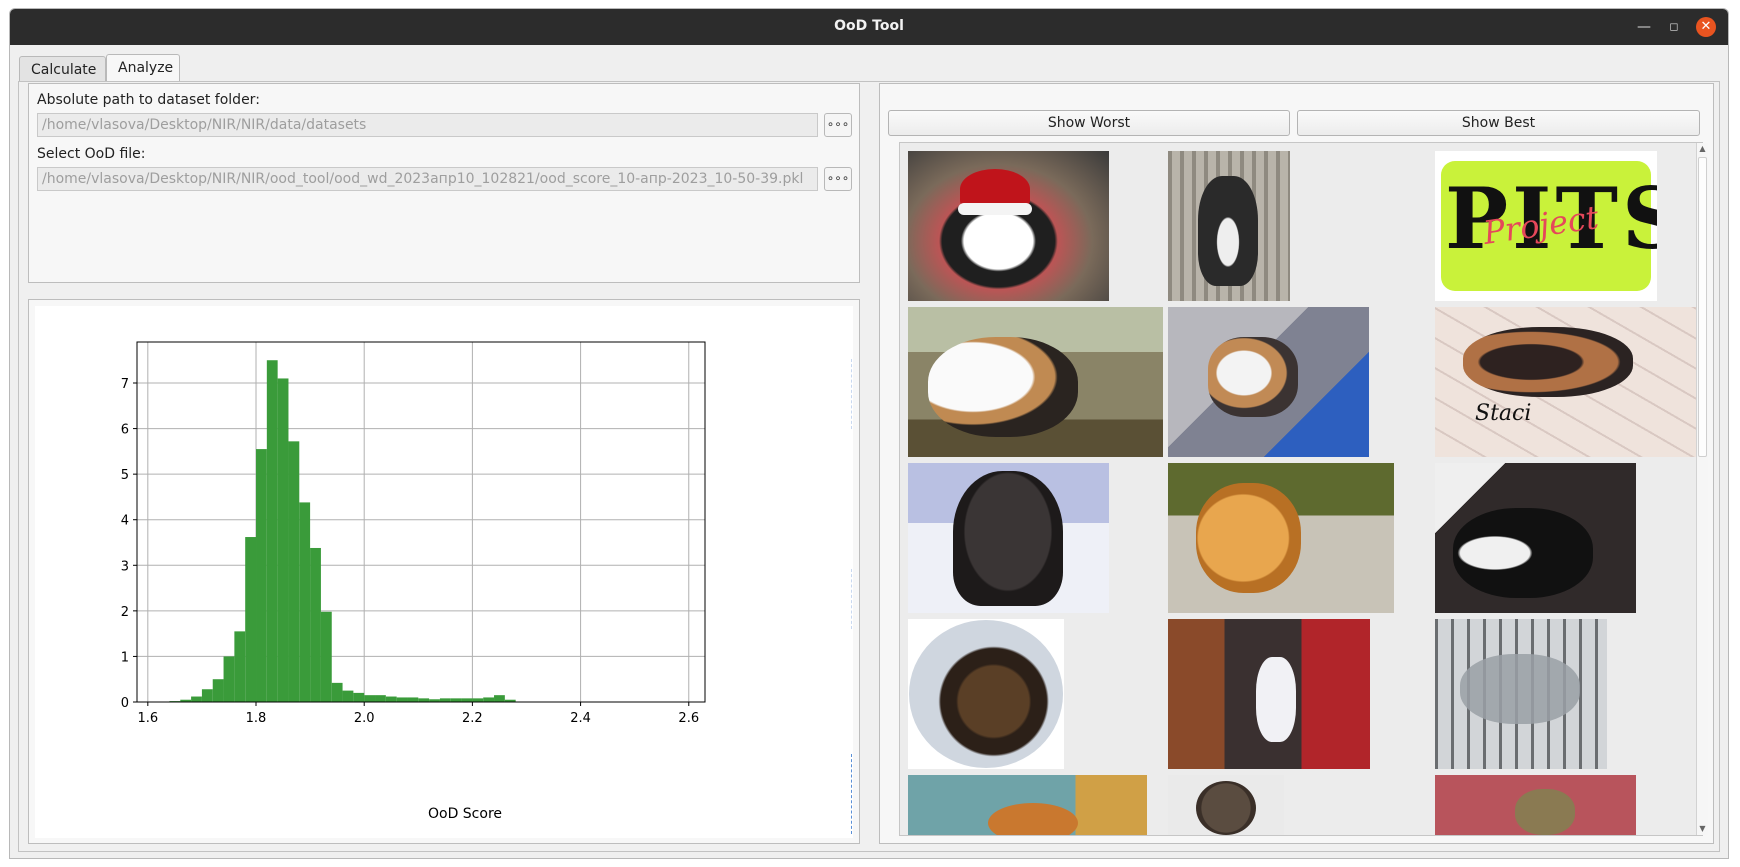 The width and height of the screenshot is (1740, 867). I want to click on y-tick-label: 5, so click(125, 475).